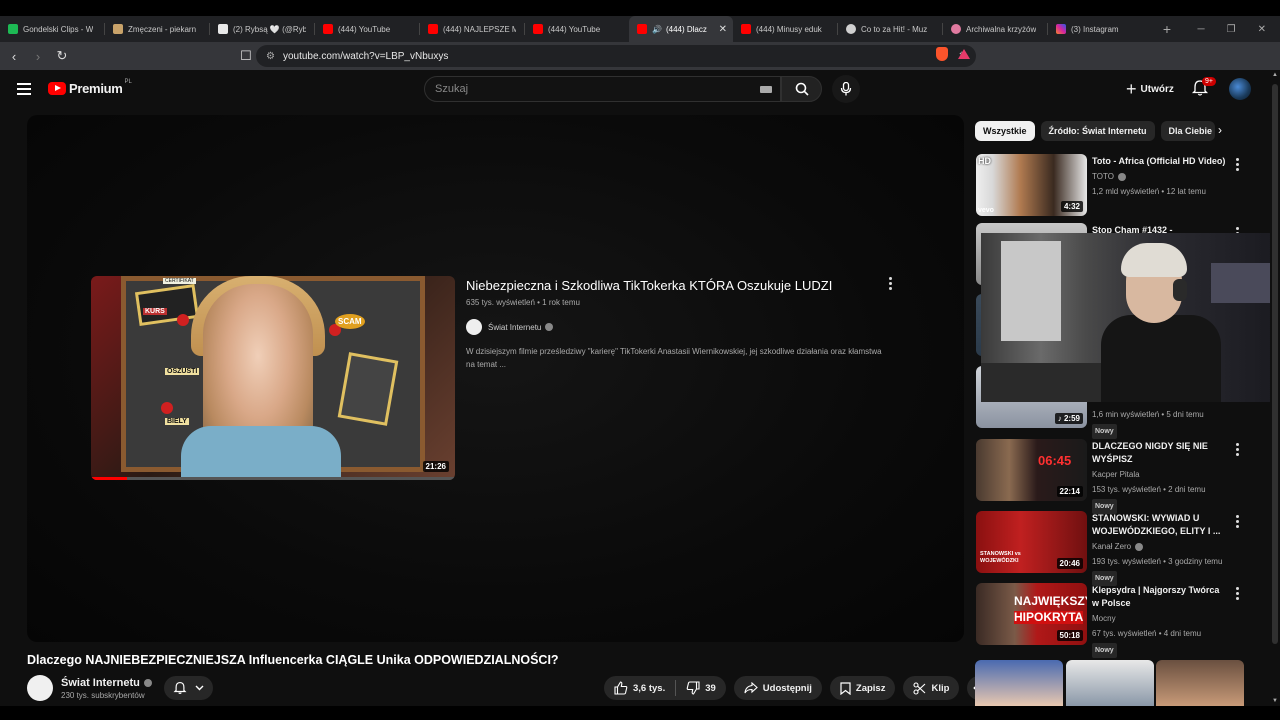 Image resolution: width=1280 pixels, height=720 pixels. Describe the element at coordinates (472, 29) in the screenshot. I see `browser-tab: (444) NAJLEPSZE M` at that location.